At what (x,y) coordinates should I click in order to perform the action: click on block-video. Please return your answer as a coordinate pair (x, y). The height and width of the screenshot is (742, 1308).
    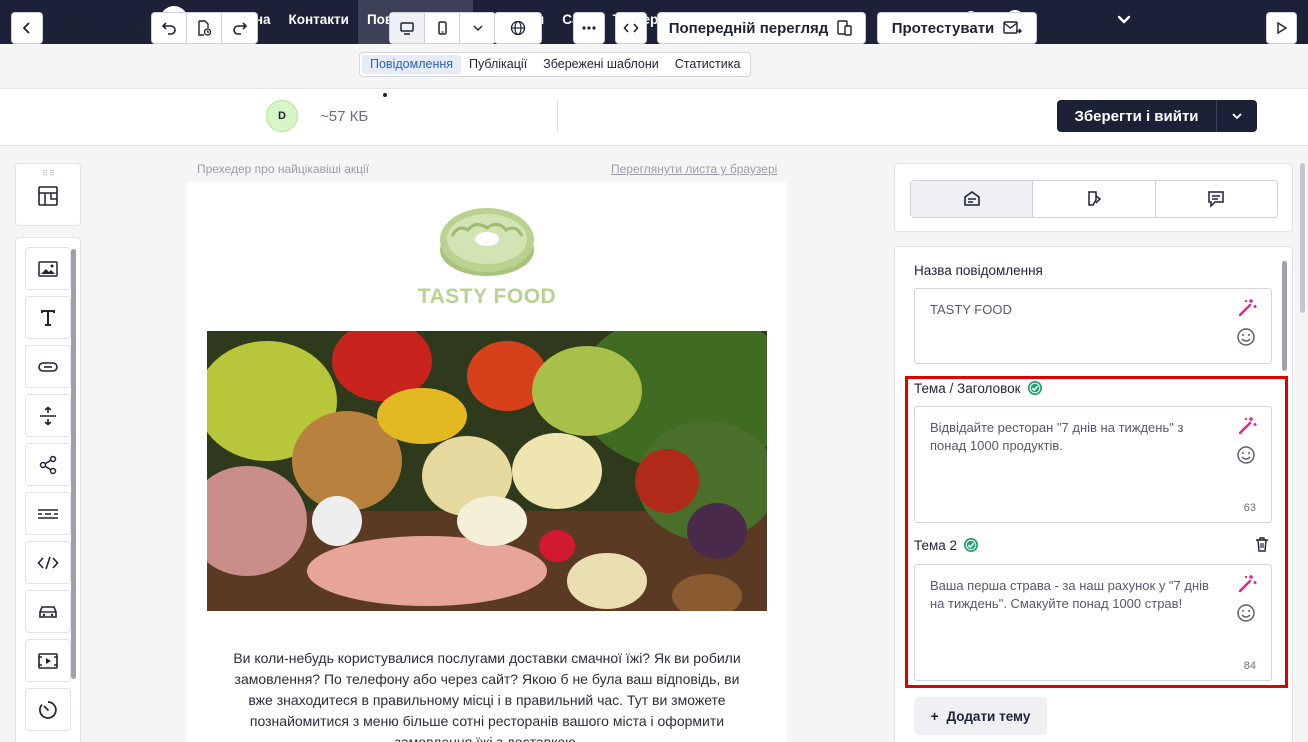
    Looking at the image, I should click on (48, 660).